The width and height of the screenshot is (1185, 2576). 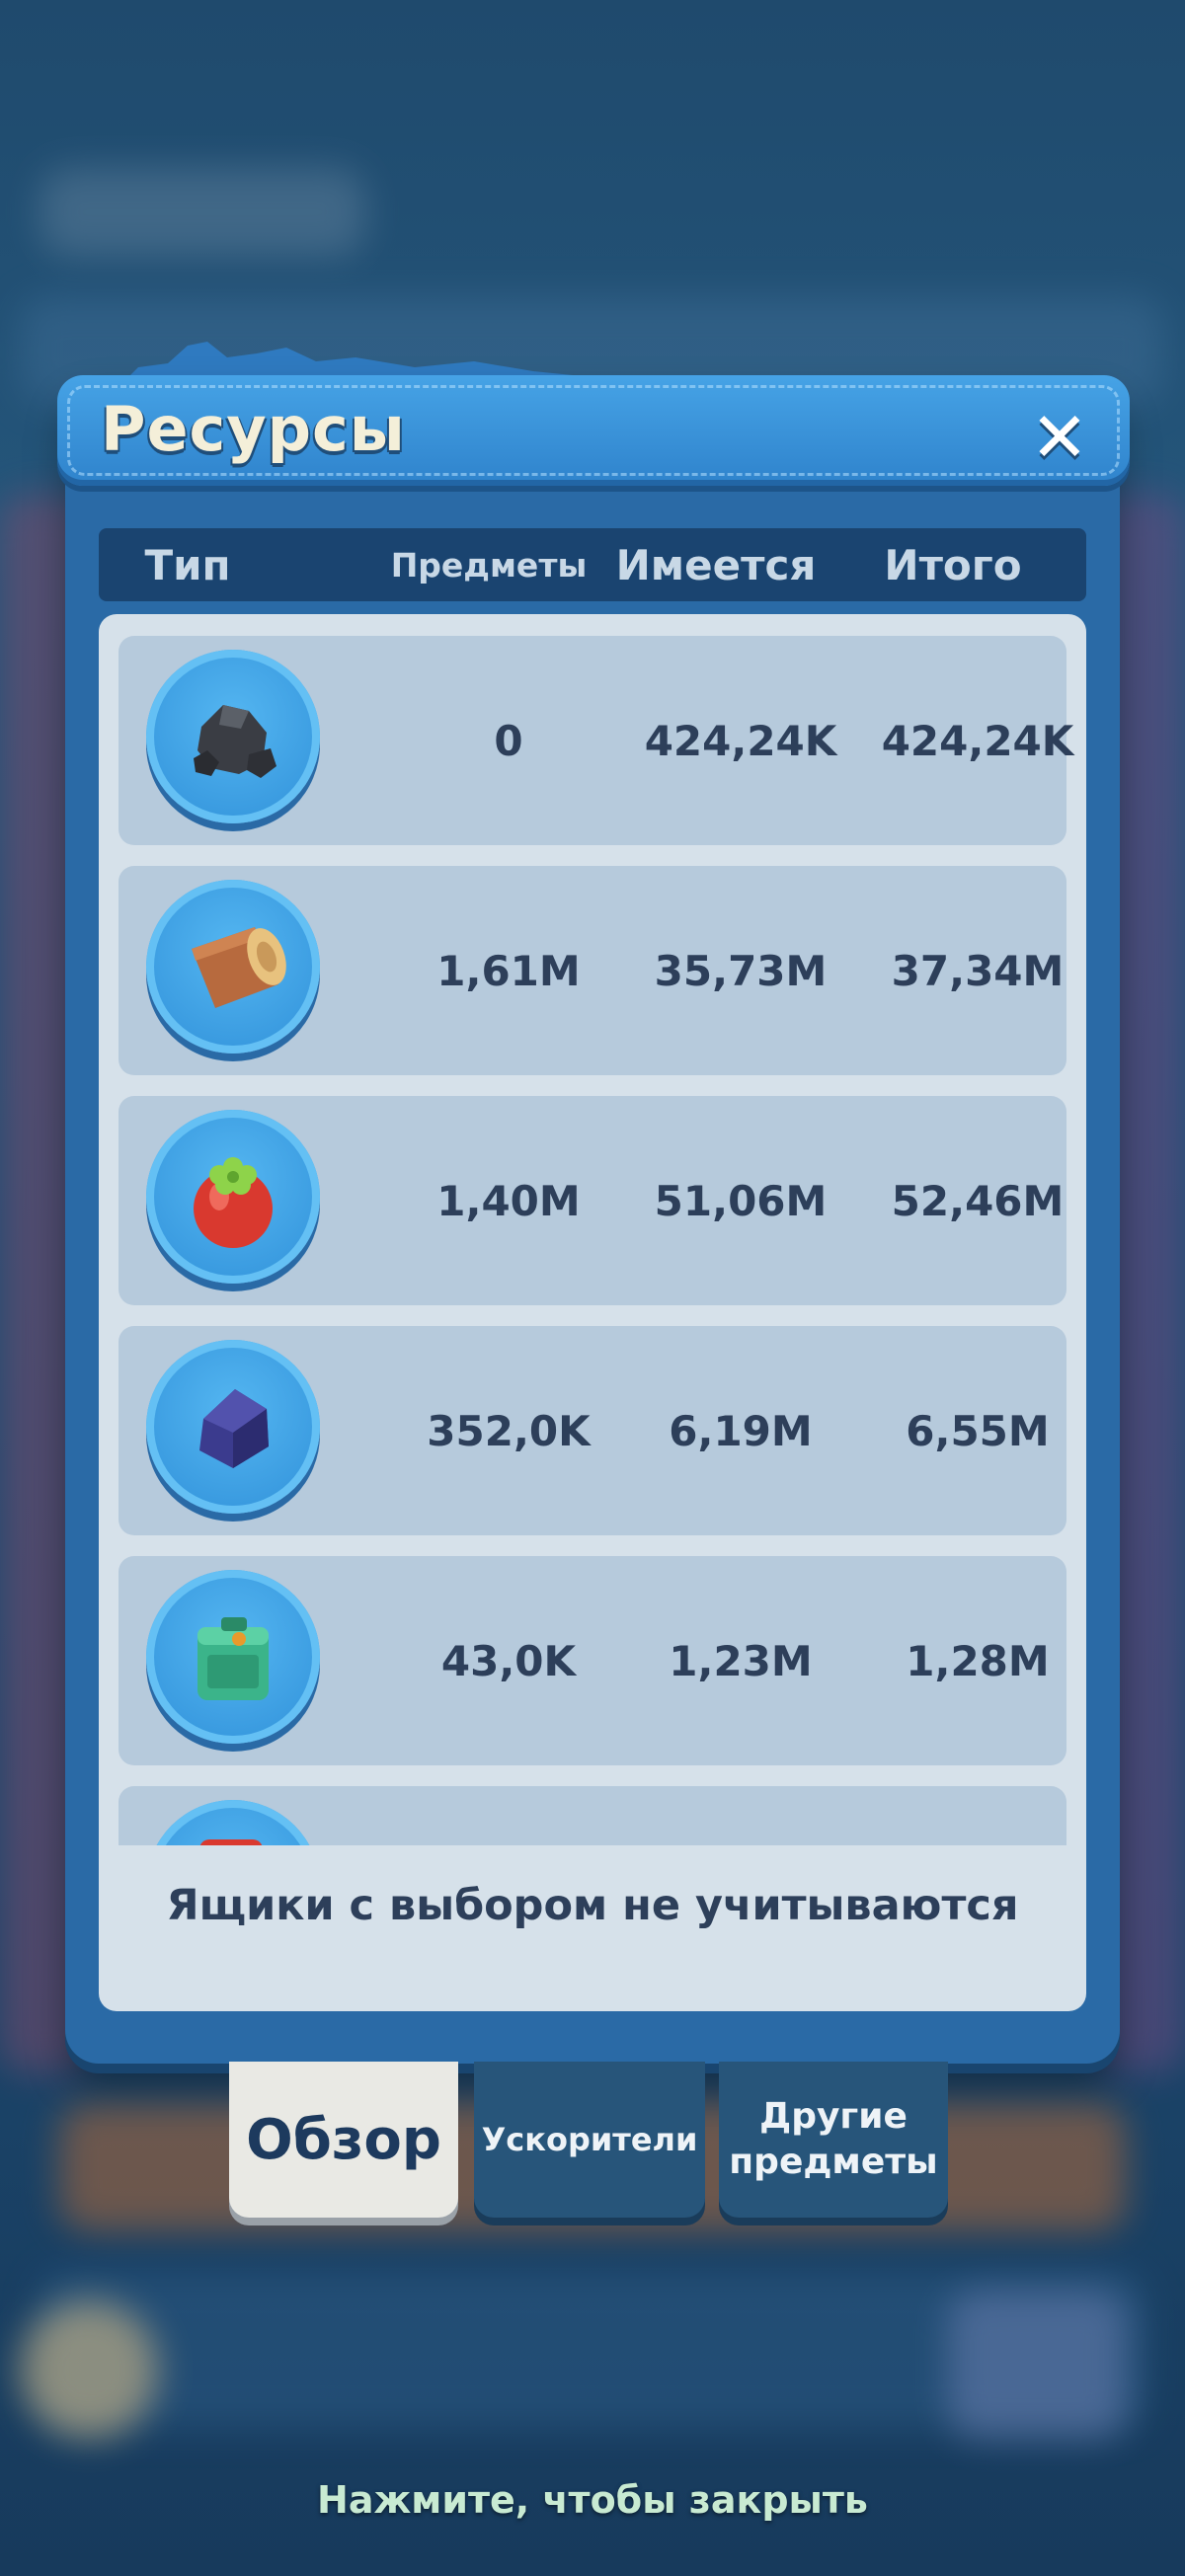 What do you see at coordinates (953, 564) in the screenshot?
I see `column-header-total: Итого` at bounding box center [953, 564].